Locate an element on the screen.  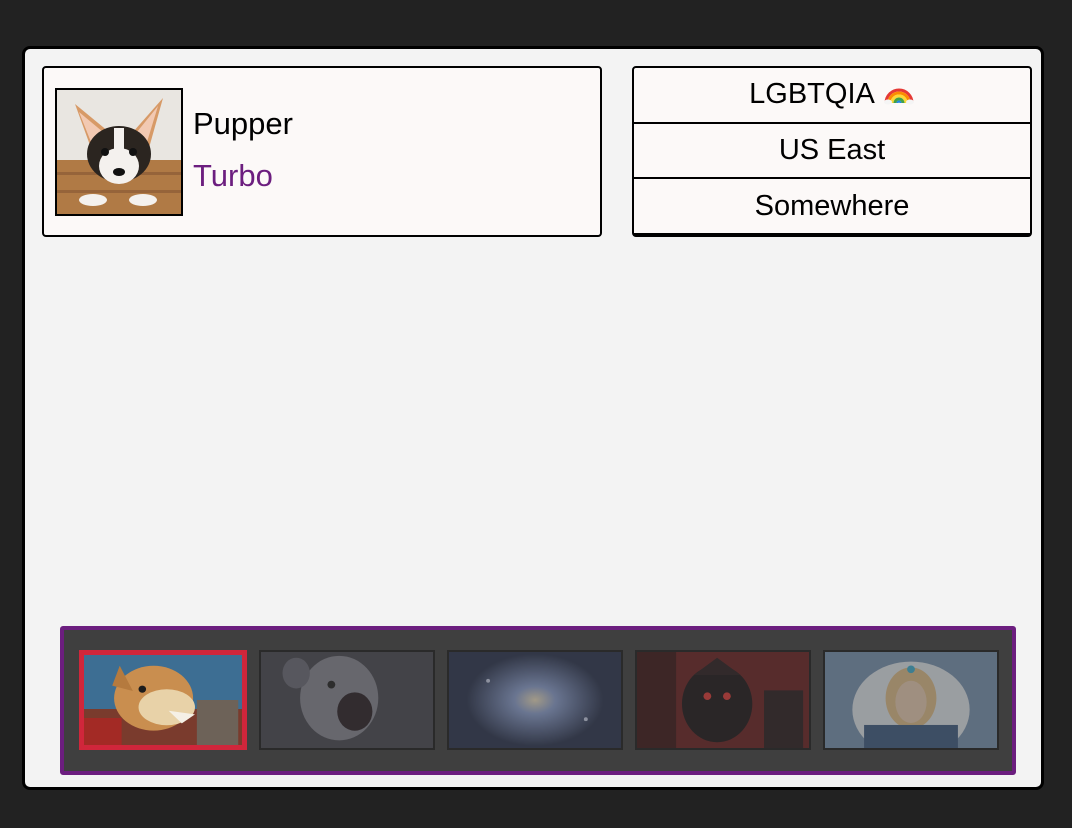
tag-label: US East is located at coordinates (832, 150).